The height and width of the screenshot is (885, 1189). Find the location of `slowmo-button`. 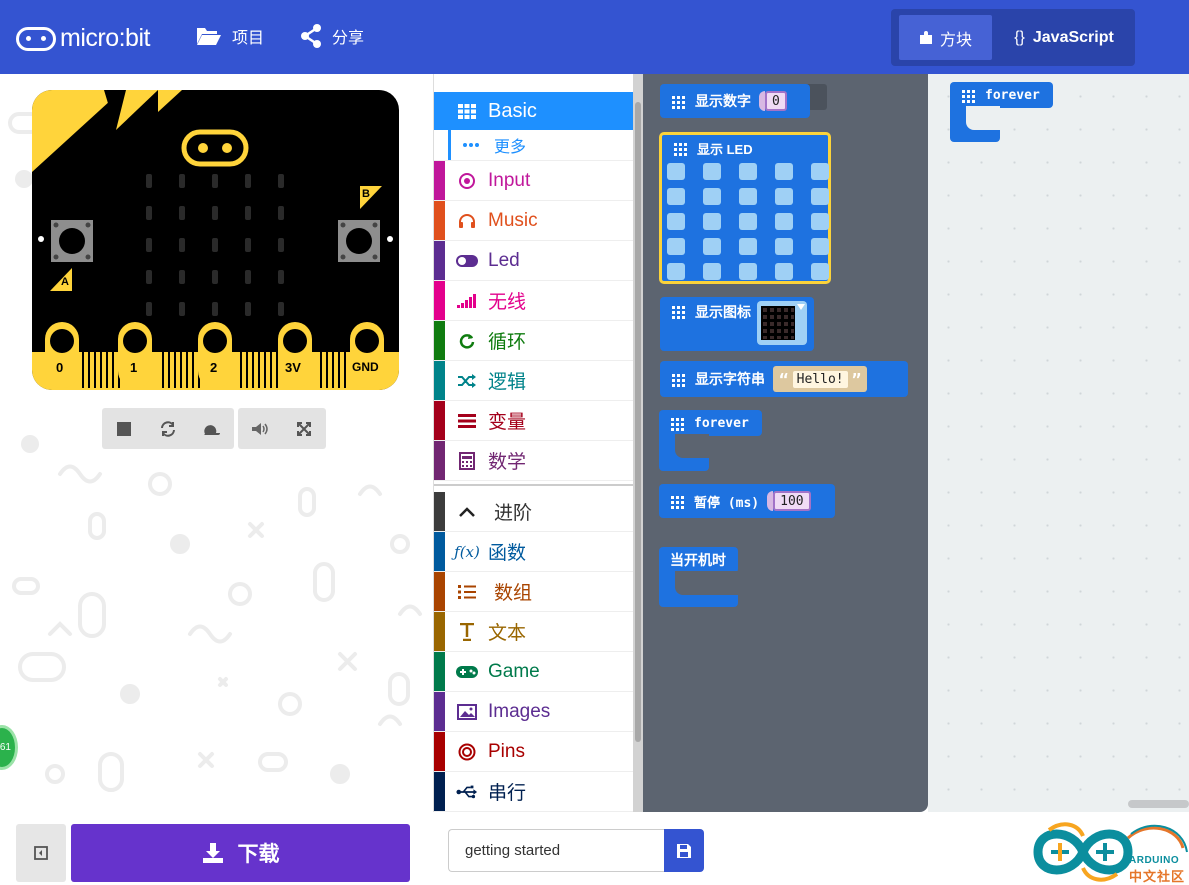

slowmo-button is located at coordinates (211, 428).